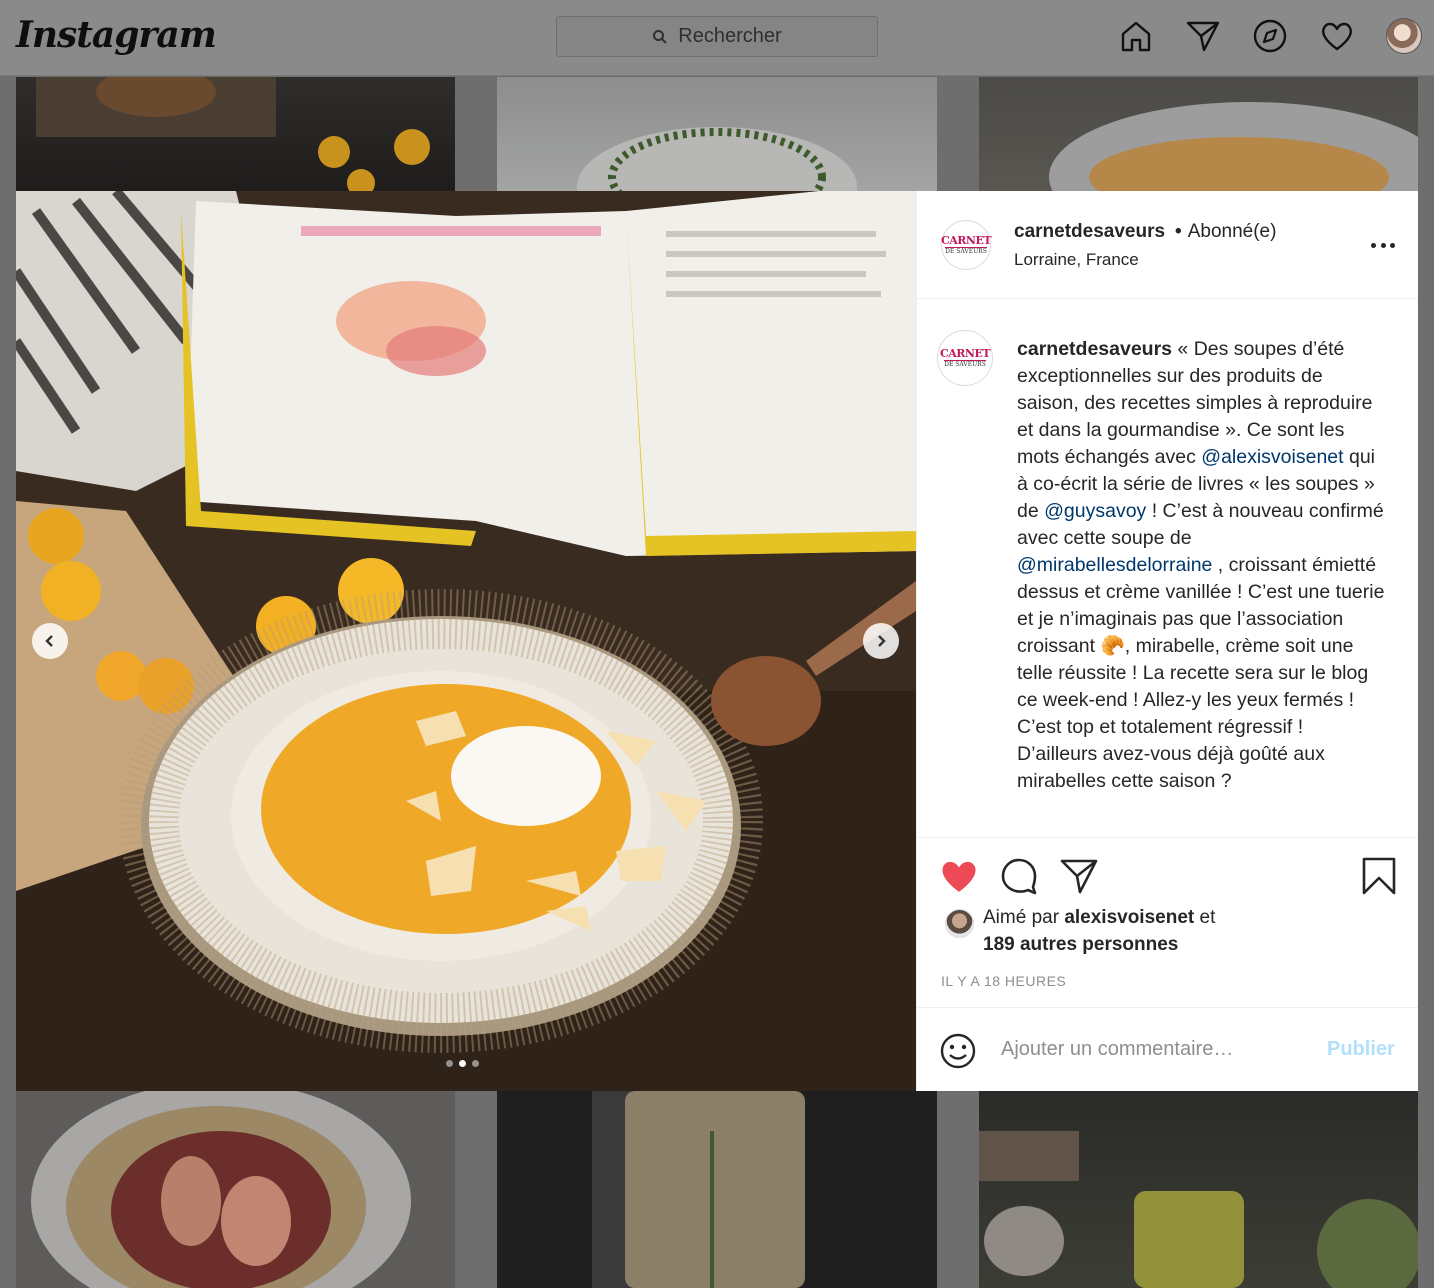  Describe the element at coordinates (1205, 917) in the screenshot. I see `likes-middle: et` at that location.